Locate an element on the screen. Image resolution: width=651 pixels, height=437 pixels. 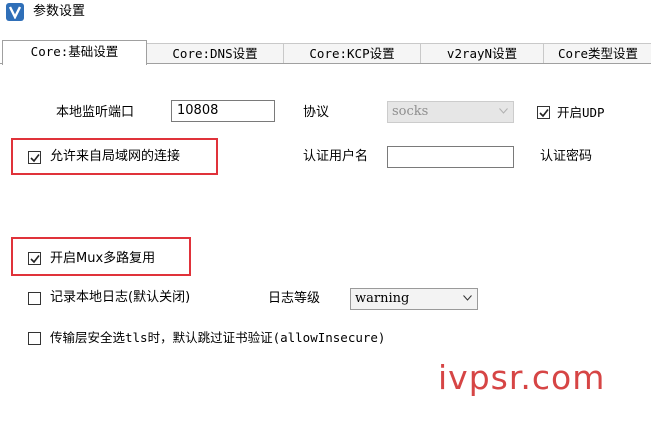
enable-mux-checkbox is located at coordinates (34, 258).